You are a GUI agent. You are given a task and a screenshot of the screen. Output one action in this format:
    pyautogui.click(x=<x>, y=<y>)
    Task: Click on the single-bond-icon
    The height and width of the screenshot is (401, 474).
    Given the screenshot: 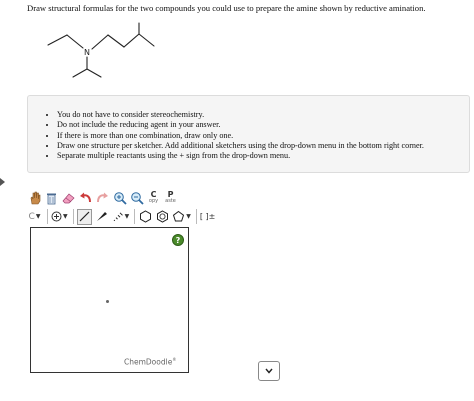 What is the action you would take?
    pyautogui.click(x=84, y=216)
    